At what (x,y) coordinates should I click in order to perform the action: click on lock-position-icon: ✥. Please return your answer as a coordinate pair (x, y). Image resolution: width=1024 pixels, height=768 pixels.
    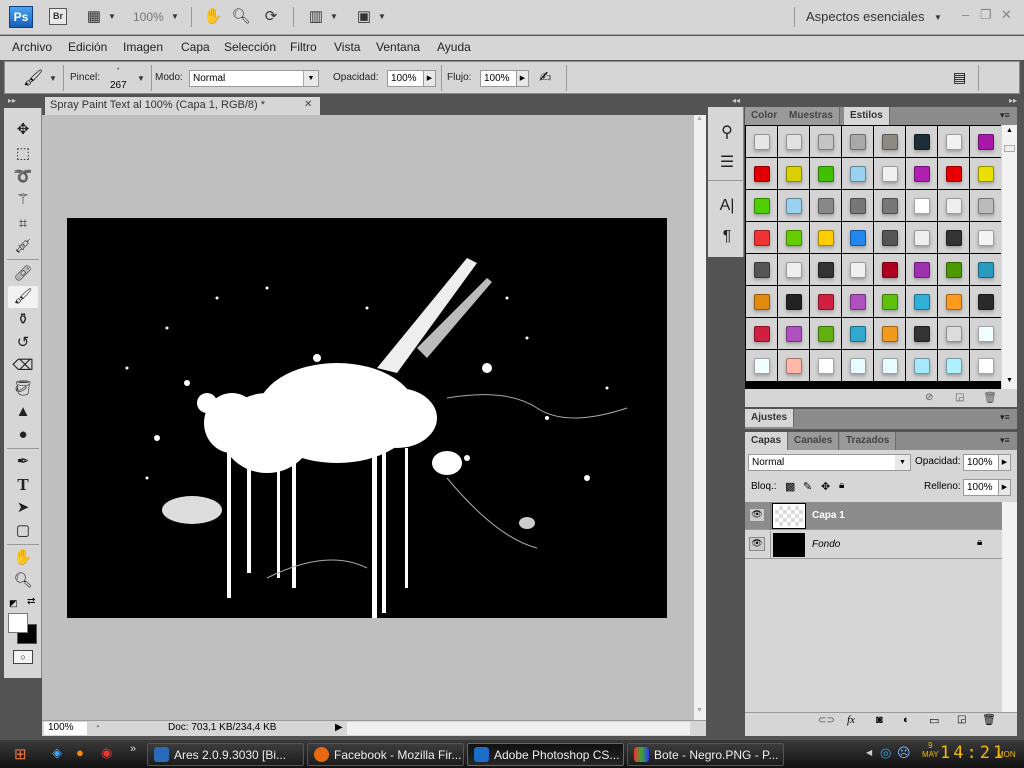
    Looking at the image, I should click on (825, 486).